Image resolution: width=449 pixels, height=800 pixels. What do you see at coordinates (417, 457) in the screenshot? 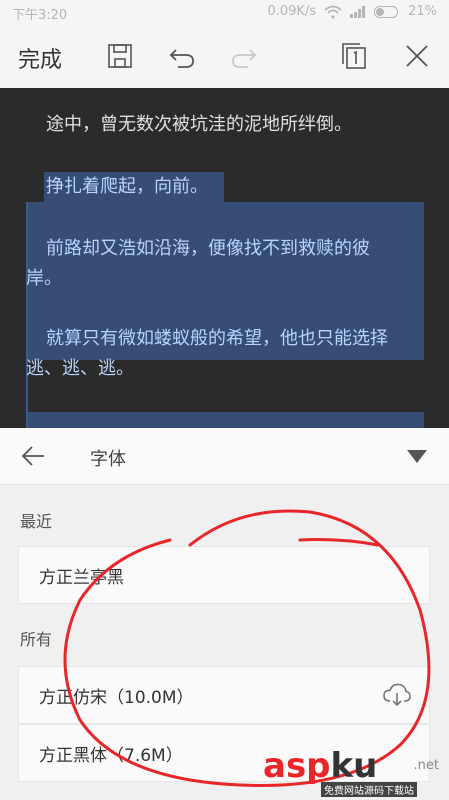
I see `chevron-down-icon` at bounding box center [417, 457].